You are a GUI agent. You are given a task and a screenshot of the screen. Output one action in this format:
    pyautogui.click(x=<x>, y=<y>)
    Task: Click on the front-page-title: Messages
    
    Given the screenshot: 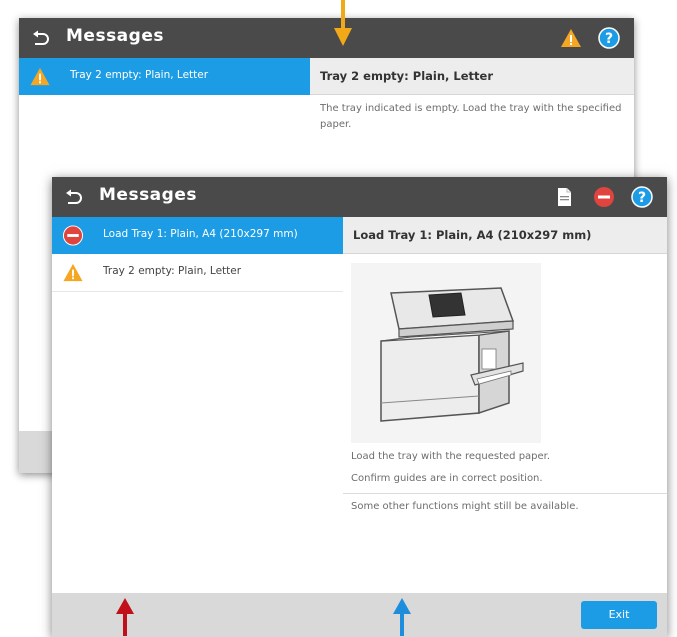 What is the action you would take?
    pyautogui.click(x=148, y=195)
    